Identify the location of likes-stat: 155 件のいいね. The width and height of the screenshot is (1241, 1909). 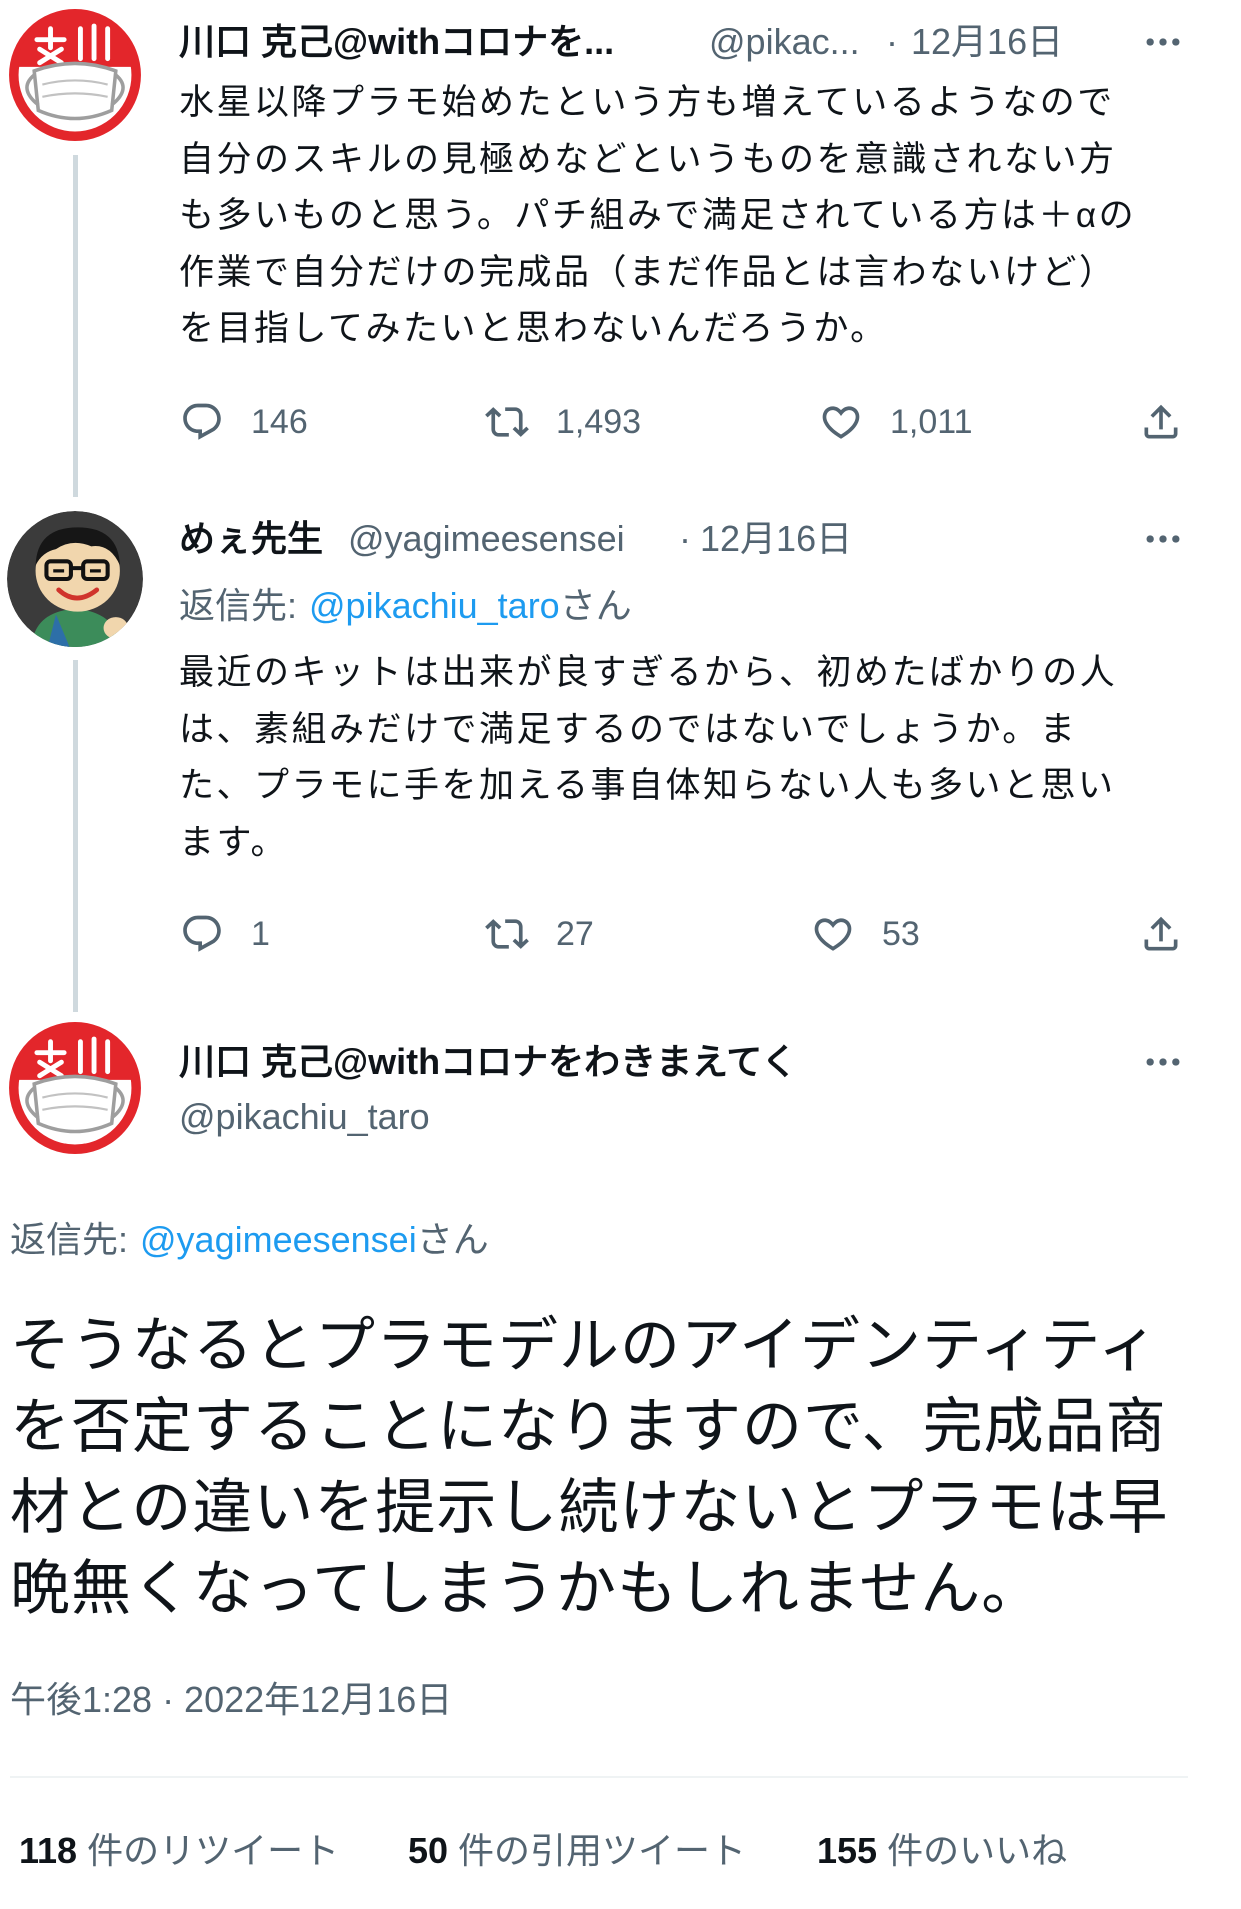
(942, 1851).